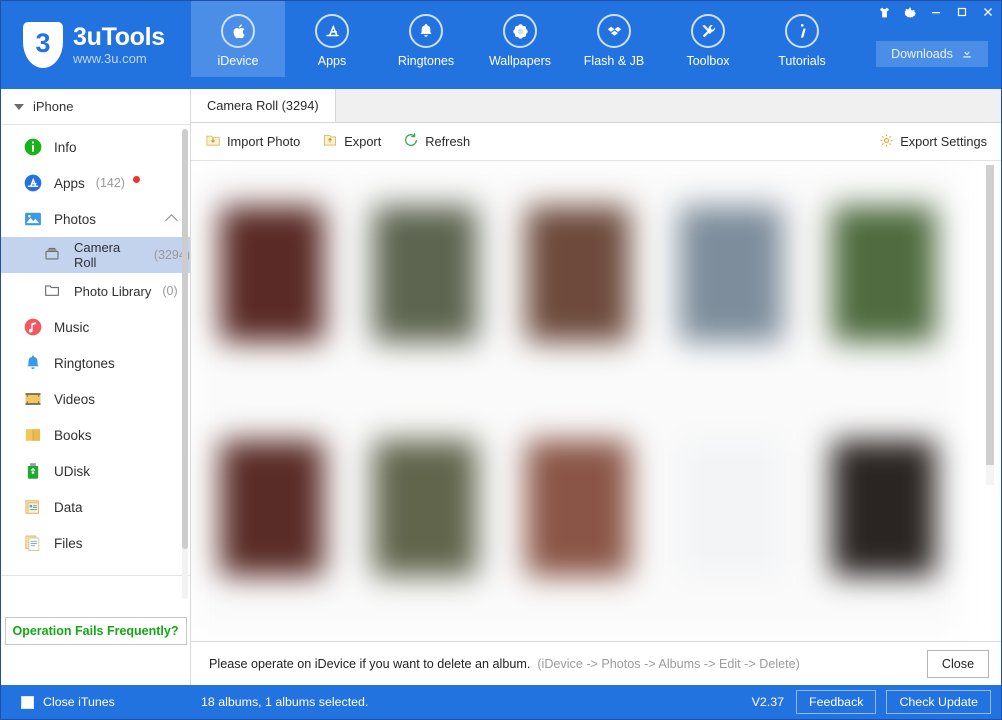 The image size is (1002, 720). What do you see at coordinates (238, 39) in the screenshot?
I see `nav-tab-idevice: iDevice` at bounding box center [238, 39].